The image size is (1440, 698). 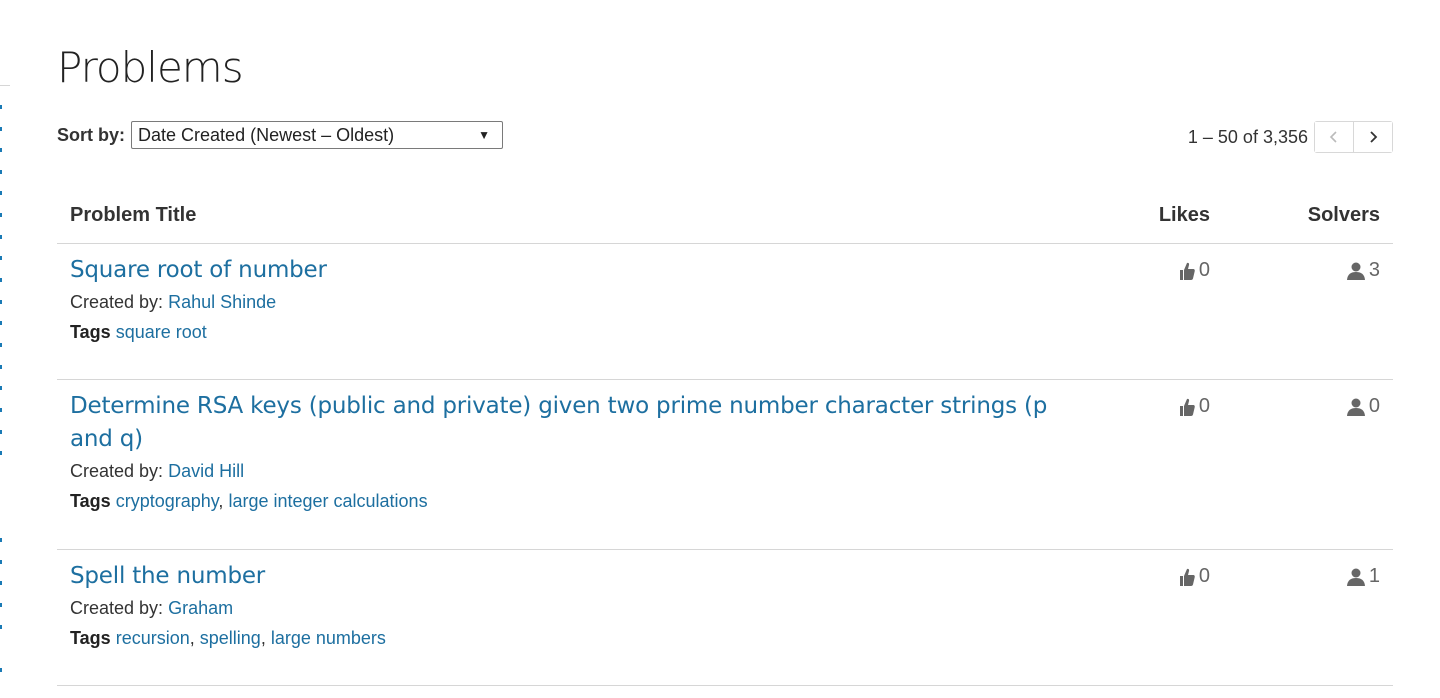 I want to click on tags-line: Tags recursion, spelling, large numbers, so click(x=560, y=638).